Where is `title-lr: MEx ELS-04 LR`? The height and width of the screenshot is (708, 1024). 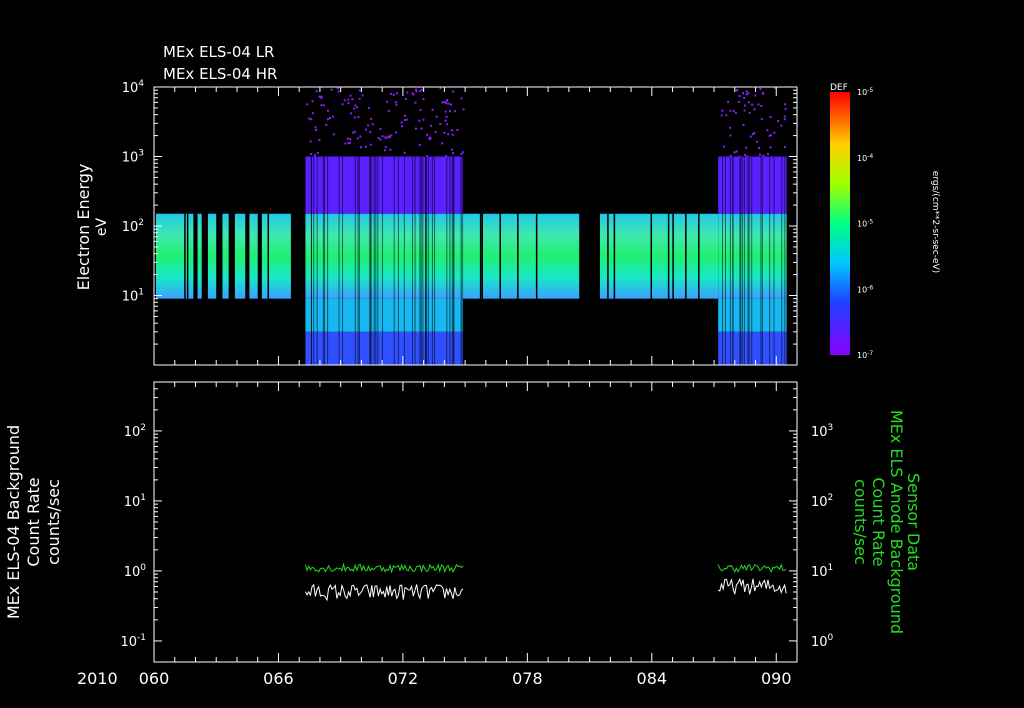
title-lr: MEx ELS-04 LR is located at coordinates (218, 52).